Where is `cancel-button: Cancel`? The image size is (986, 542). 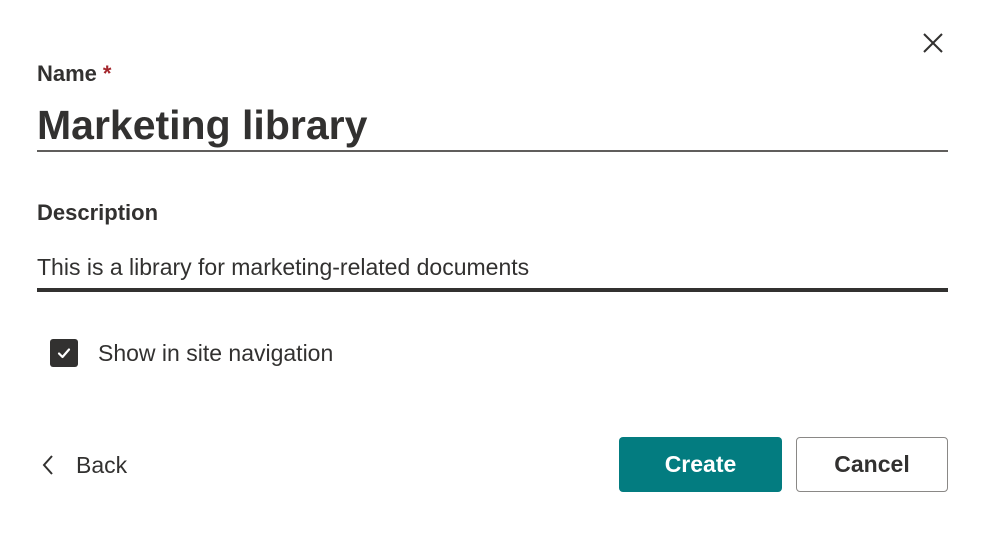 cancel-button: Cancel is located at coordinates (872, 464).